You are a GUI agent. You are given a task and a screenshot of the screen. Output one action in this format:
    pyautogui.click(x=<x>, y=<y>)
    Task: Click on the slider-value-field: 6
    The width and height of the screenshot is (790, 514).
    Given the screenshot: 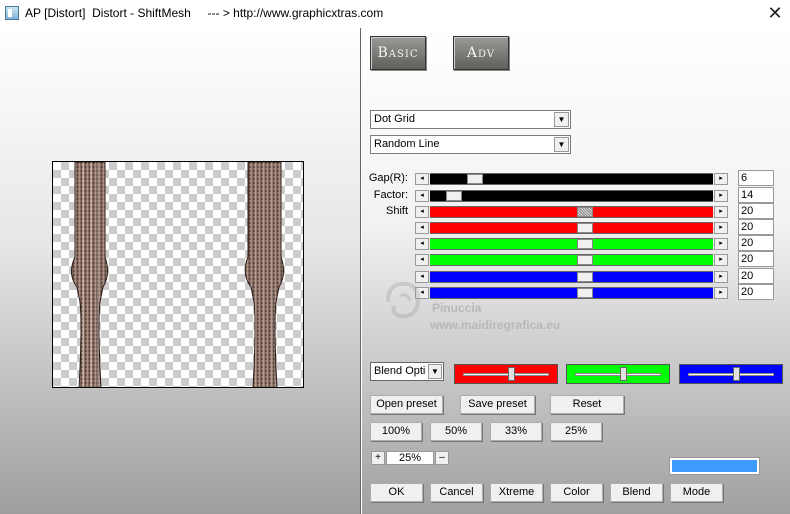 What is the action you would take?
    pyautogui.click(x=756, y=178)
    